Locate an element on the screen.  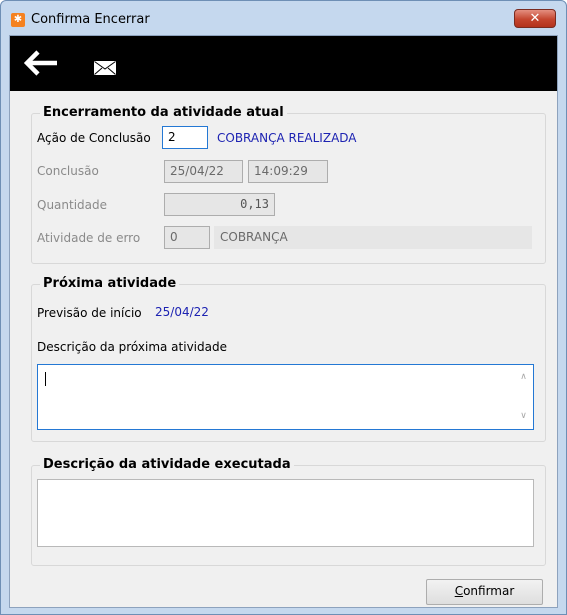
previsao-inicio-label: Previsão de início is located at coordinates (89, 313).